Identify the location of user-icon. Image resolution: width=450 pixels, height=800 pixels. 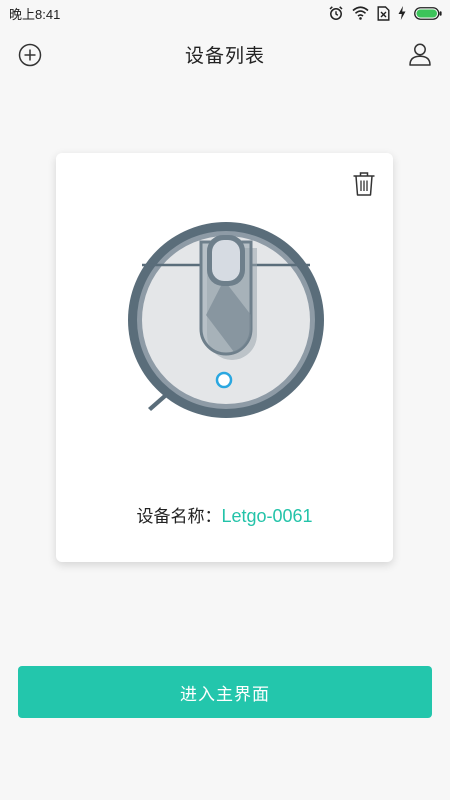
(420, 54).